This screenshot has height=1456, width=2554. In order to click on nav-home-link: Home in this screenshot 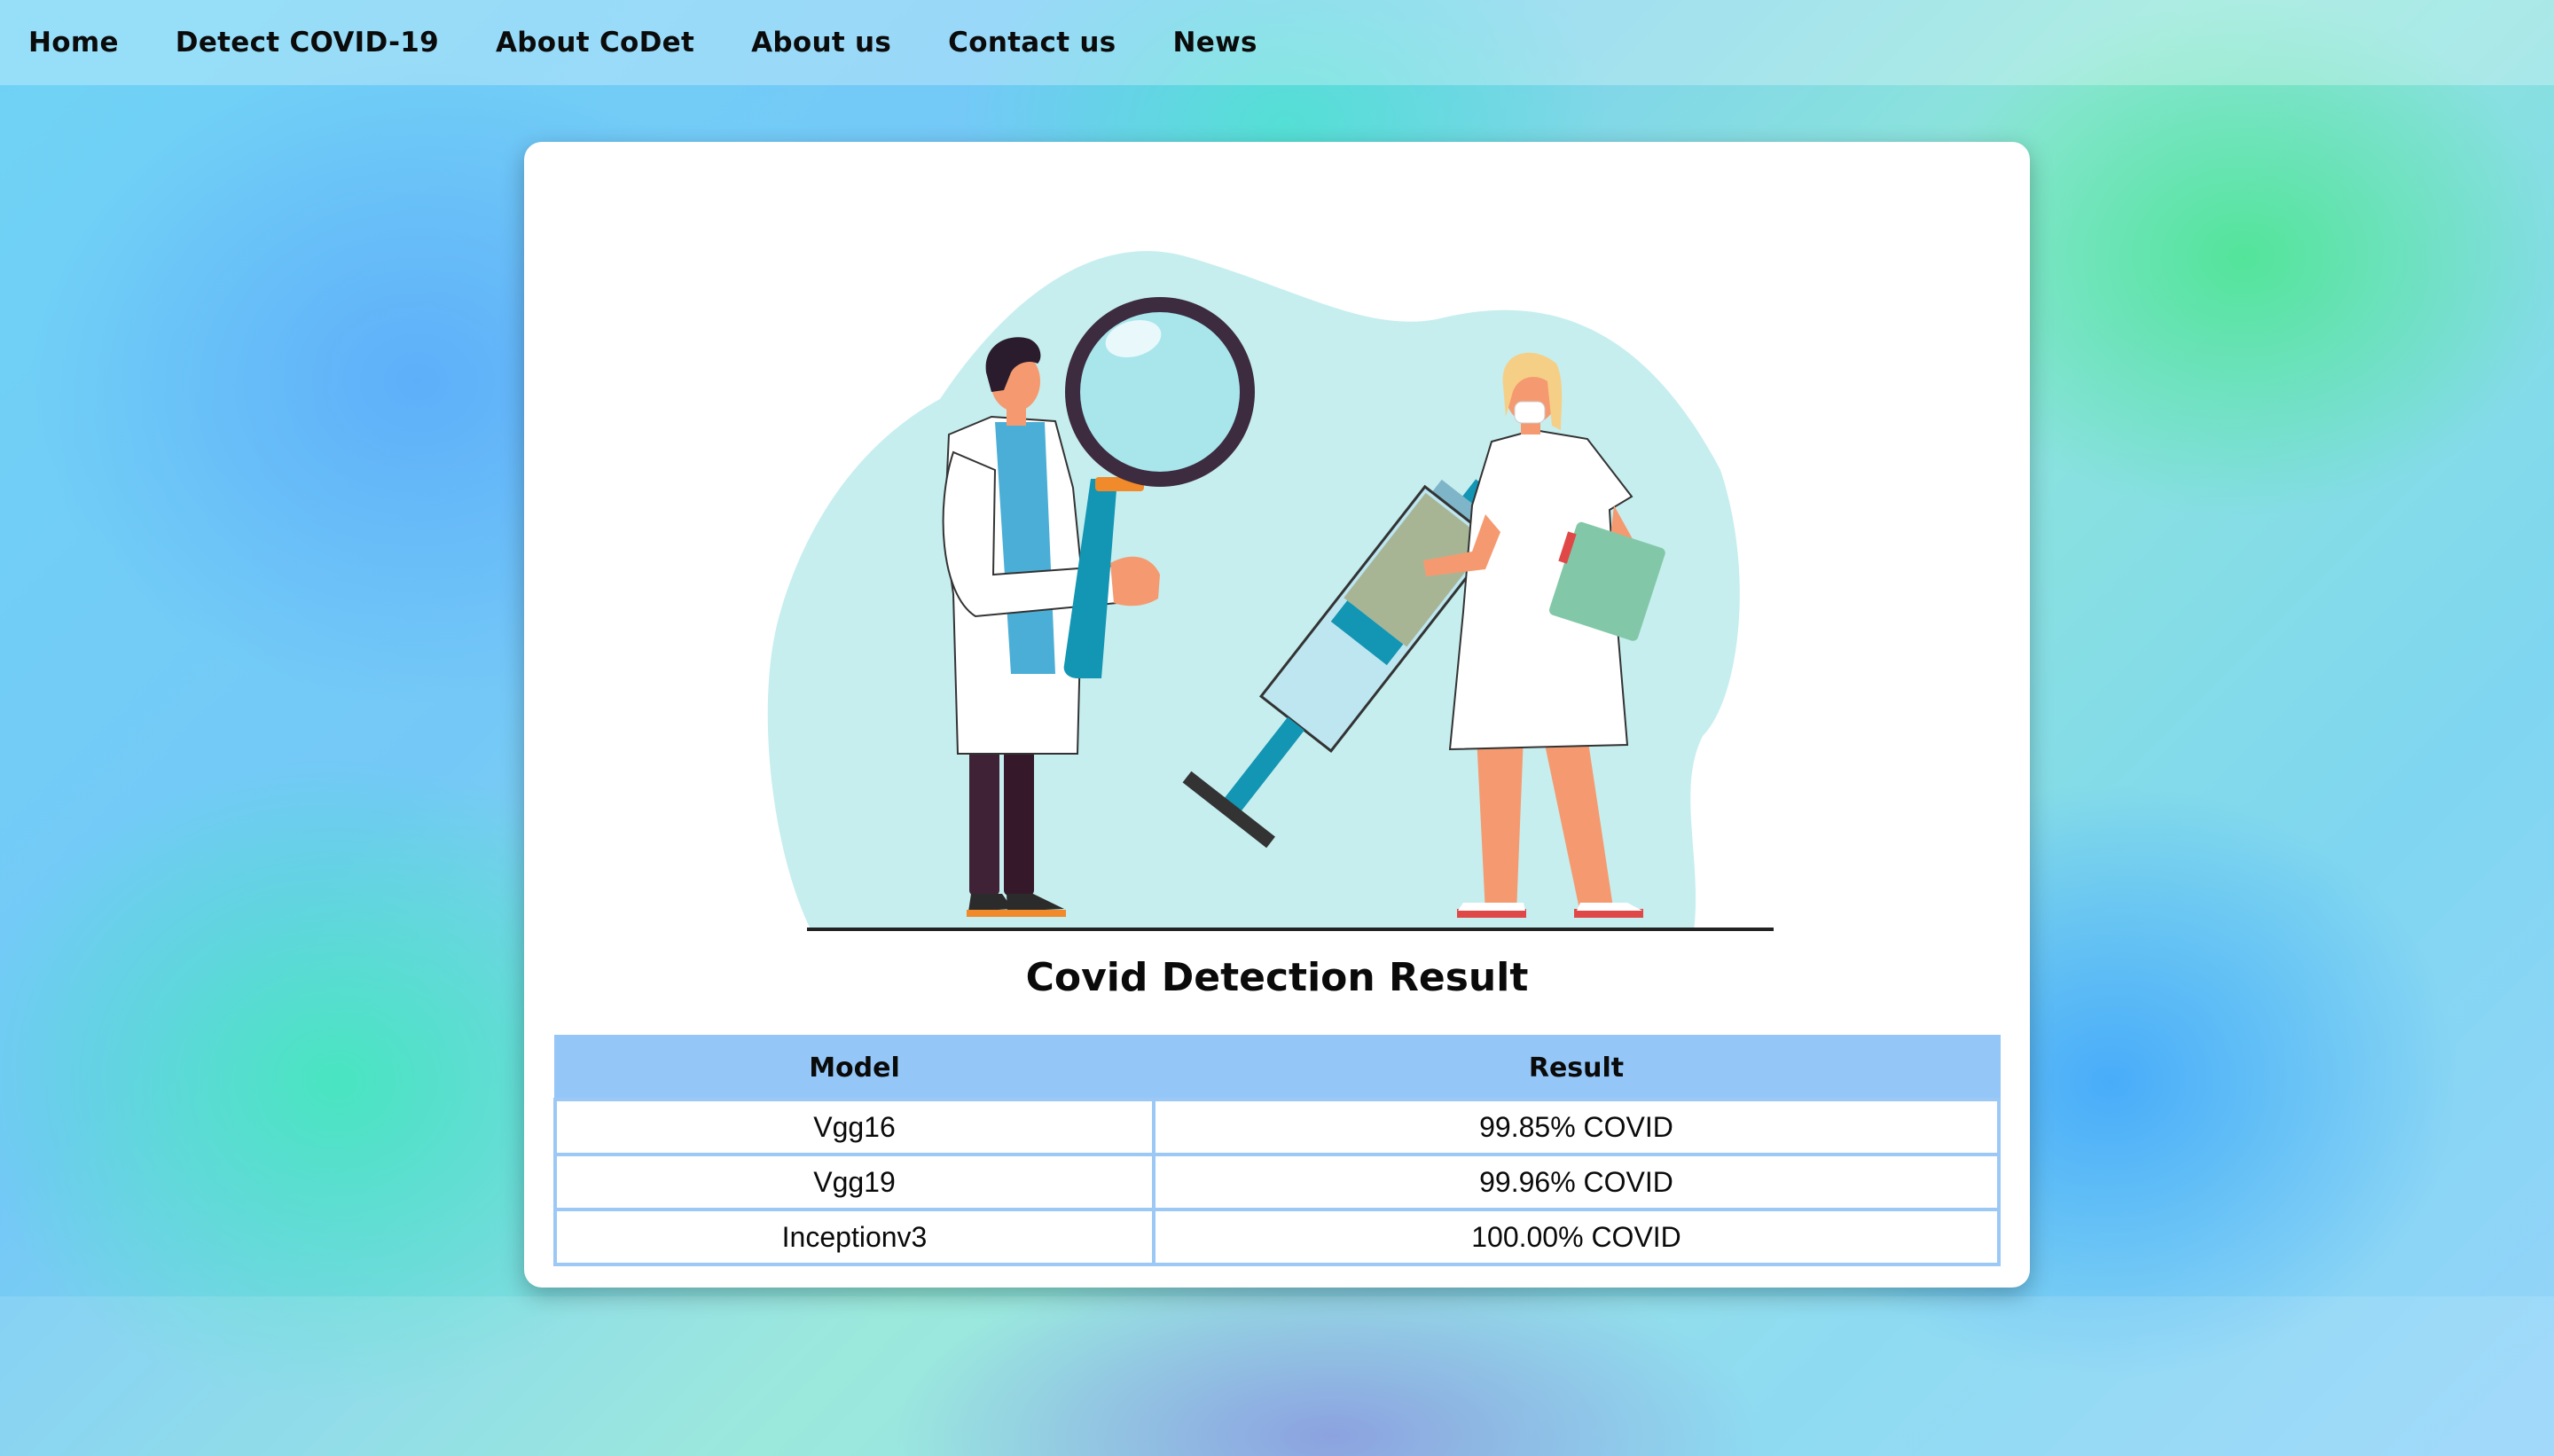, I will do `click(73, 43)`.